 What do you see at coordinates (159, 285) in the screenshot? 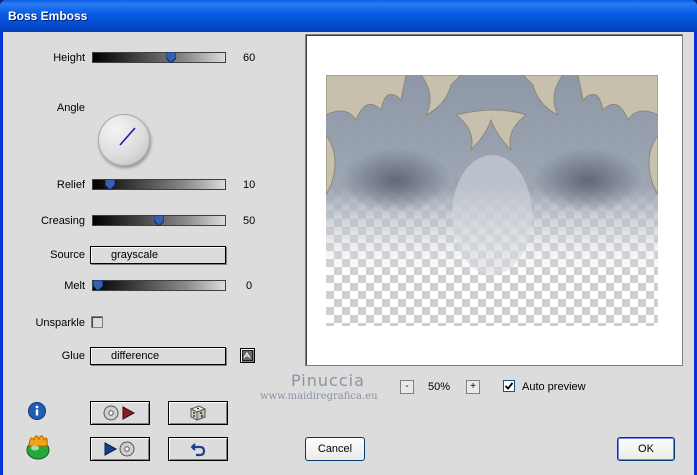
I see `melt-slider` at bounding box center [159, 285].